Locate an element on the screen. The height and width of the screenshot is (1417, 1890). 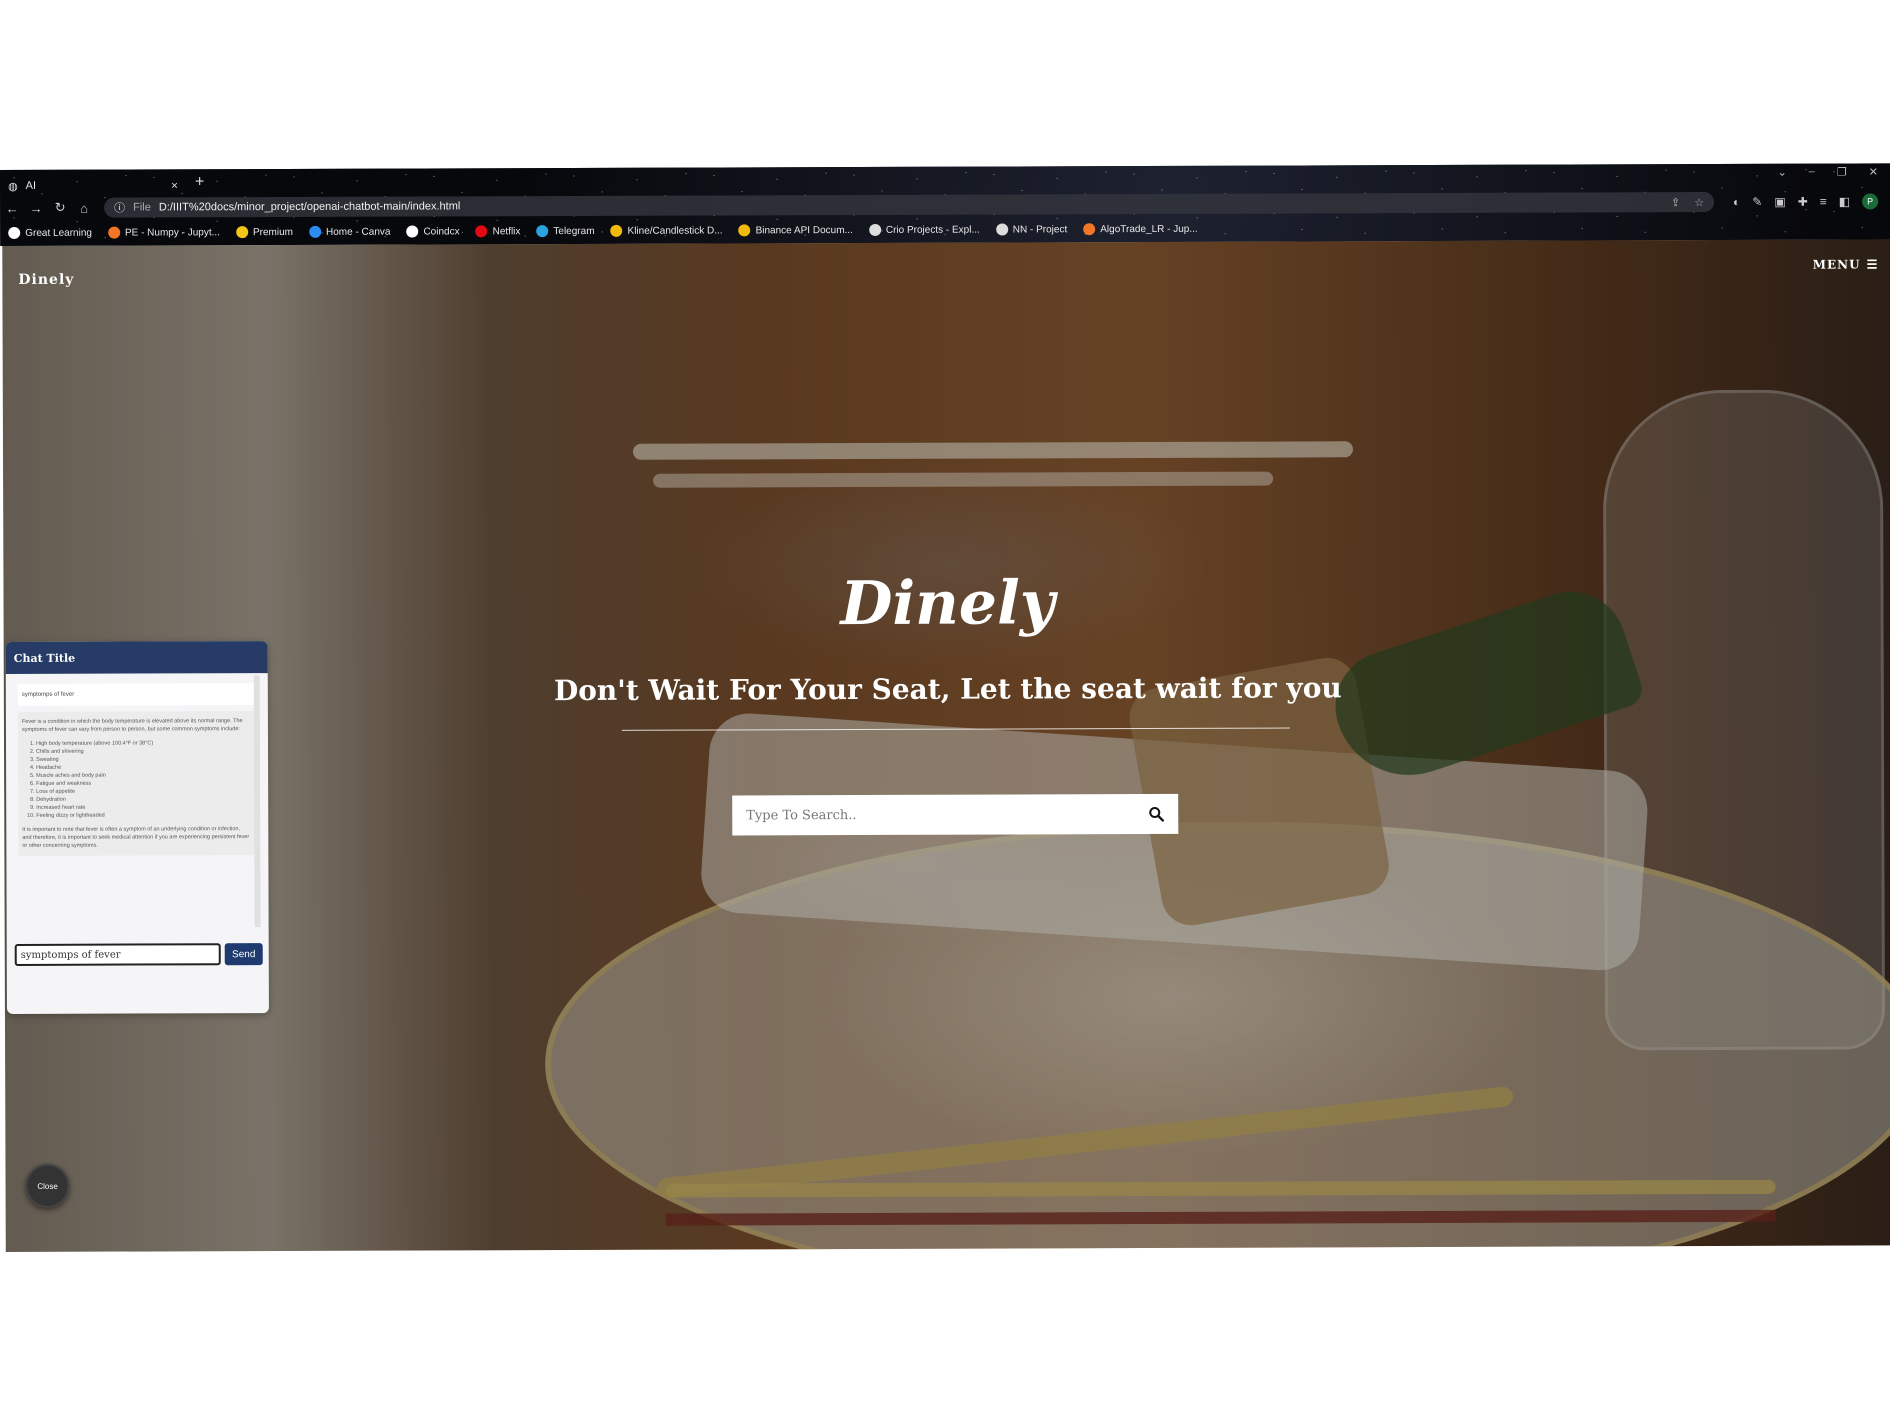
window-controls: ⌄ – ❐ ✕ is located at coordinates (1828, 172).